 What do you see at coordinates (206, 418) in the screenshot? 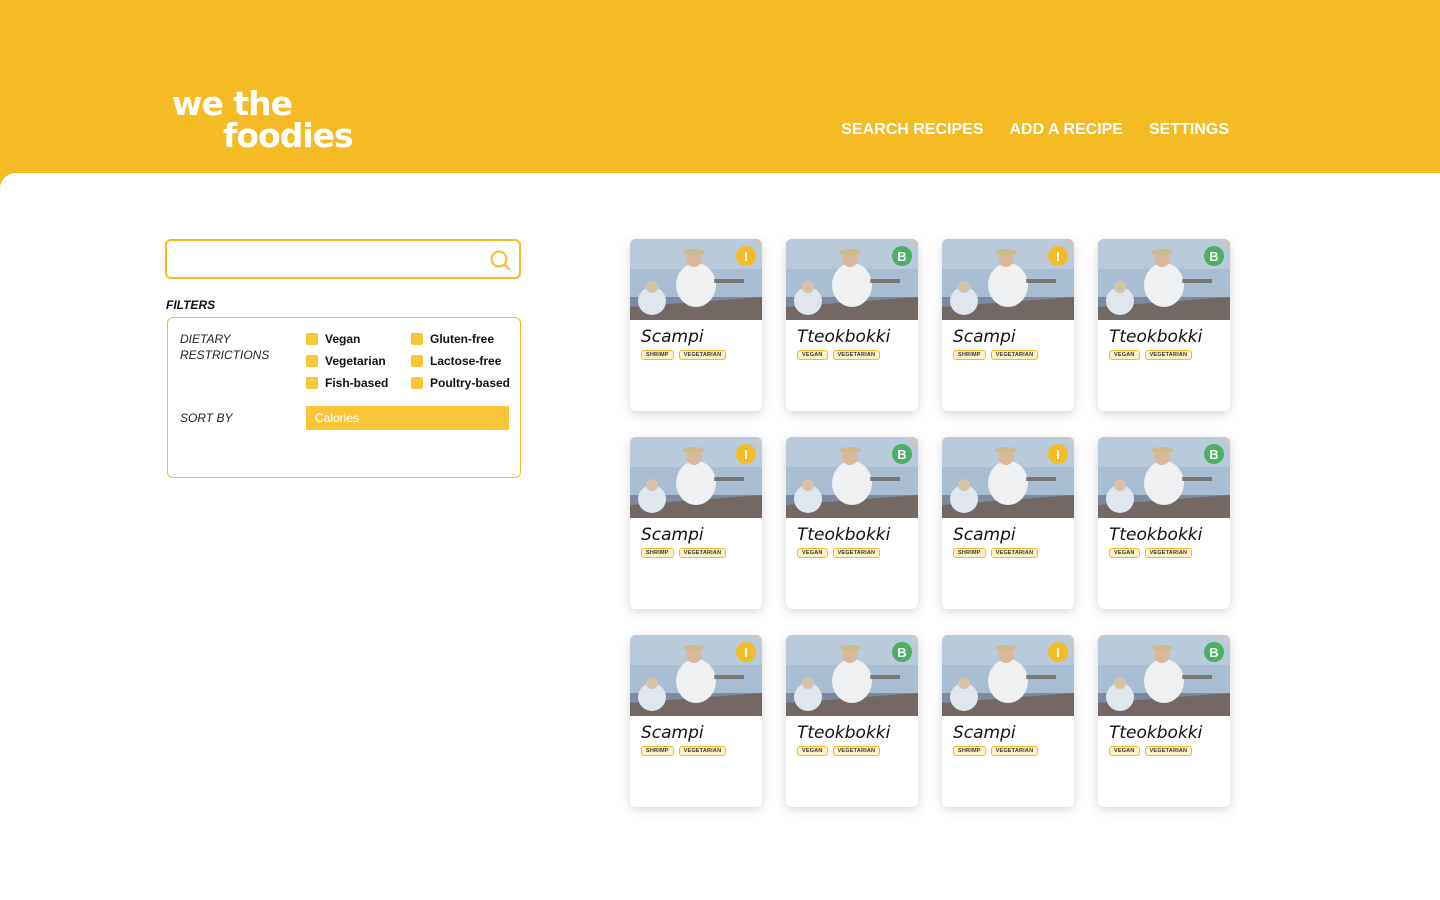
I see `sort-by-label: SORT BY` at bounding box center [206, 418].